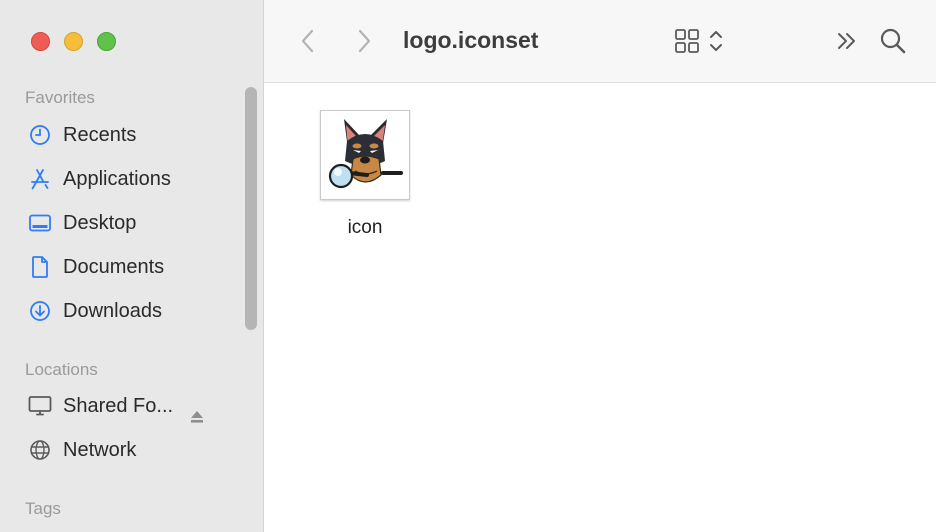 The image size is (936, 532). I want to click on sidebar-item-label: Desktop, so click(100, 222).